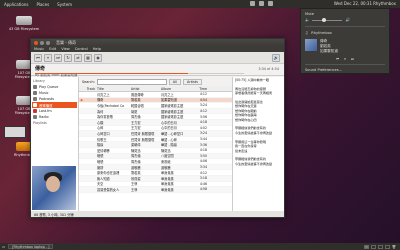 This screenshot has width=400, height=250. Describe the element at coordinates (327, 19) in the screenshot. I see `volume-slider` at that location.